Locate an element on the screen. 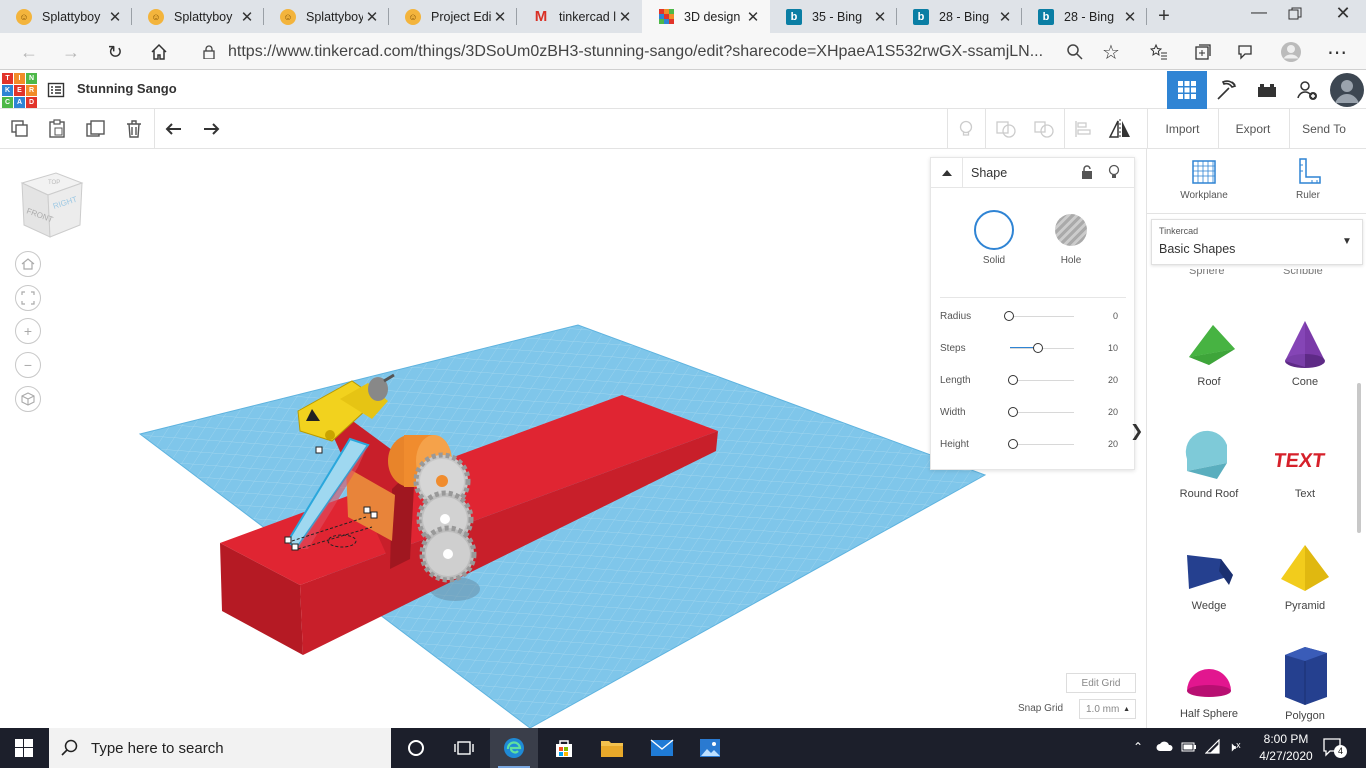 This screenshot has height=768, width=1366. hole-option is located at coordinates (1071, 230).